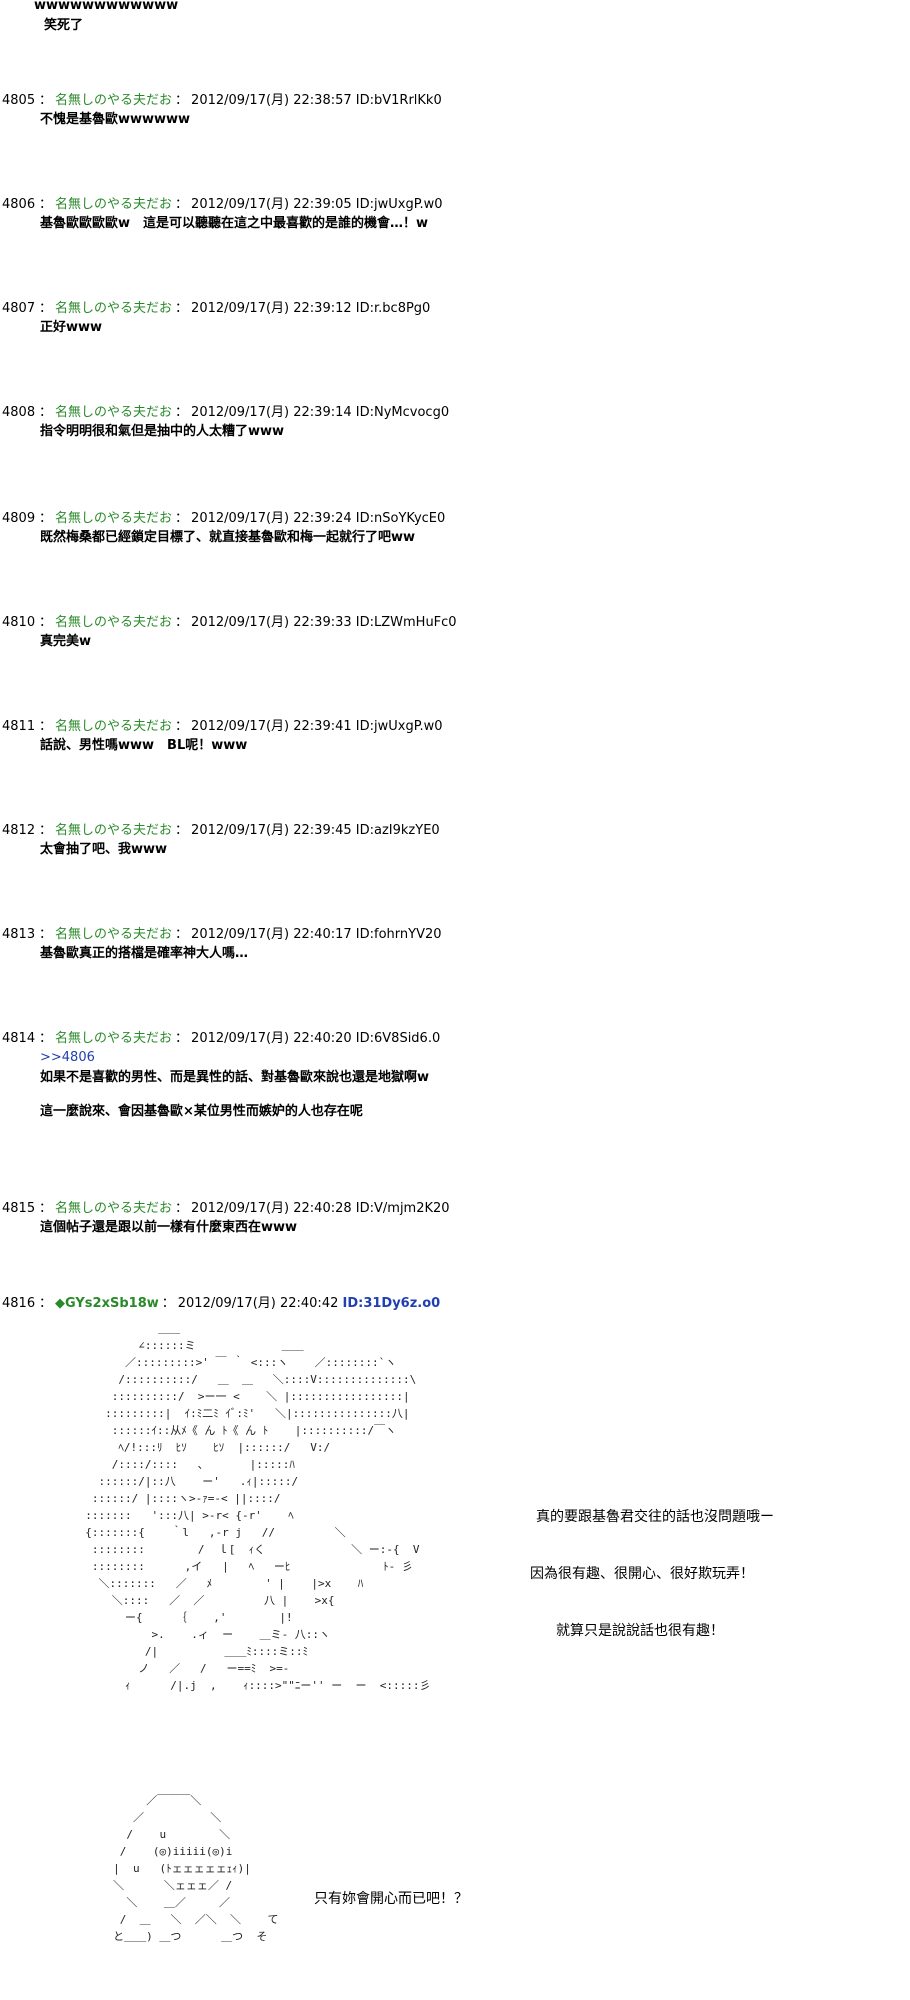 The width and height of the screenshot is (910, 2000). Describe the element at coordinates (271, 412) in the screenshot. I see `post-datetime: 2012/09/17(月) 22:39:14` at that location.